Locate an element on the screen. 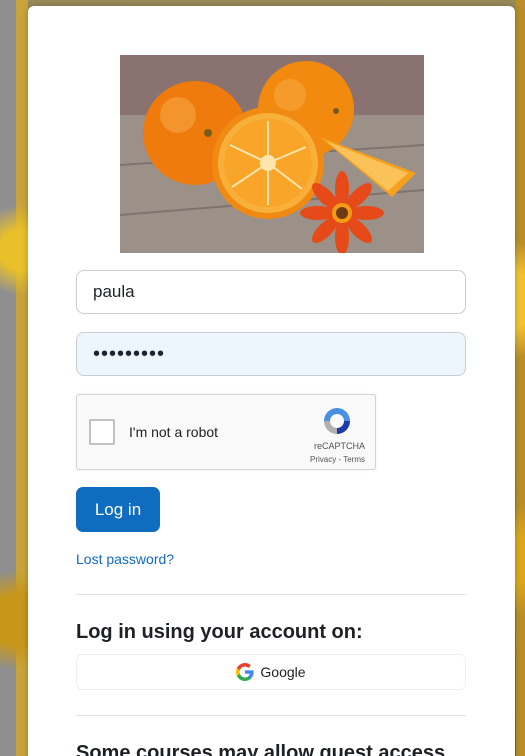 Image resolution: width=525 pixels, height=756 pixels. recaptcha-checkbox is located at coordinates (102, 432).